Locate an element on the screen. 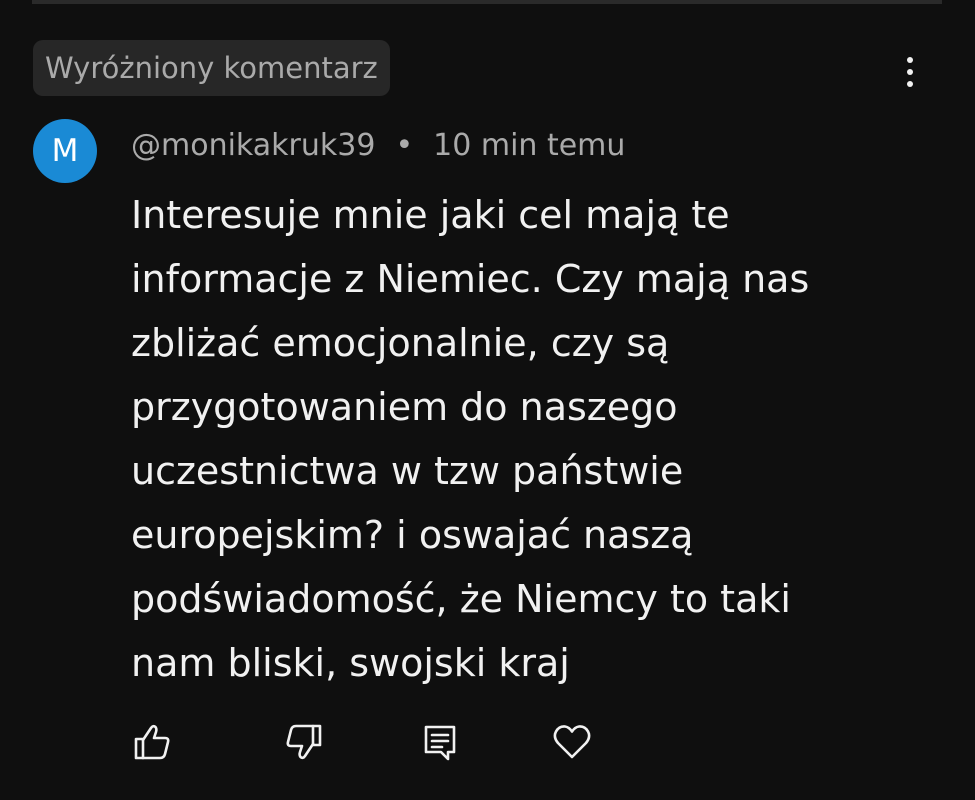  thumbs-up-icon is located at coordinates (152, 742).